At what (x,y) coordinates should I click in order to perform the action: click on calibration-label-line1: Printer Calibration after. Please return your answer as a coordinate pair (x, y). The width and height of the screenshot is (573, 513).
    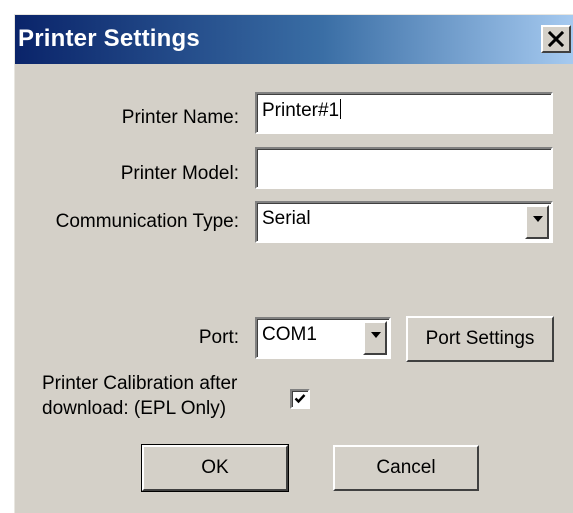
    Looking at the image, I should click on (140, 383).